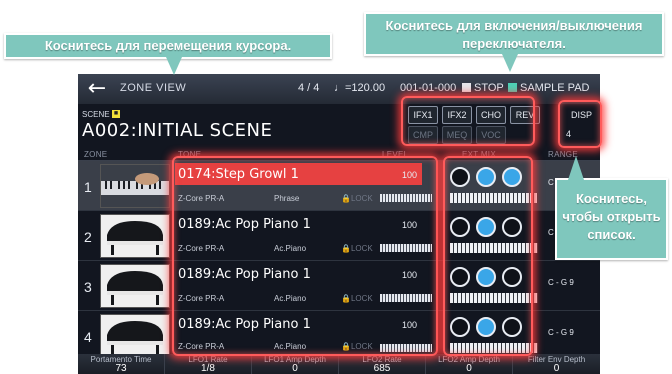 The image size is (672, 374). I want to click on scene-name: A002:INITIAL SCENE, so click(177, 130).